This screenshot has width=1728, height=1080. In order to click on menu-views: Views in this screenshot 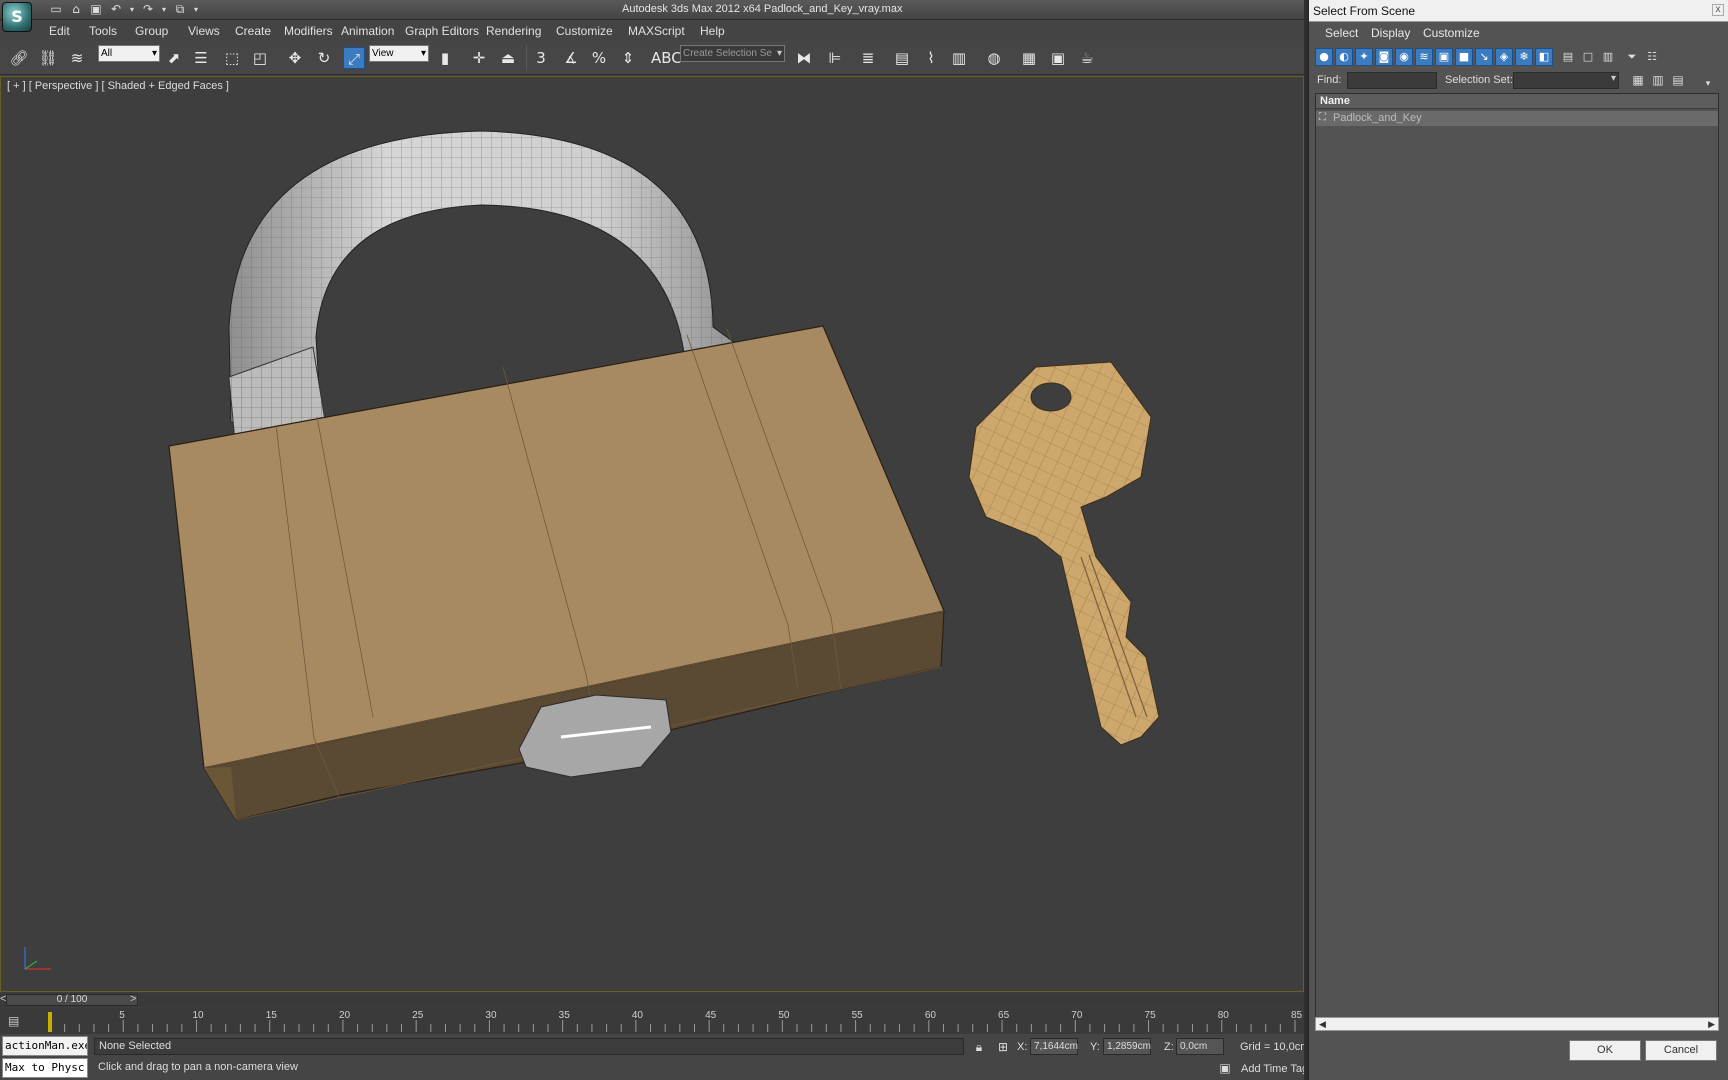, I will do `click(204, 31)`.